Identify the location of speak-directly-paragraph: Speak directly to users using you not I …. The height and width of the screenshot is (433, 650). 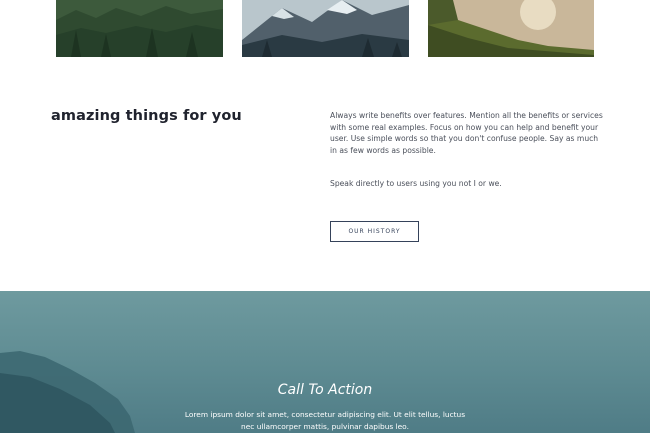
(416, 183).